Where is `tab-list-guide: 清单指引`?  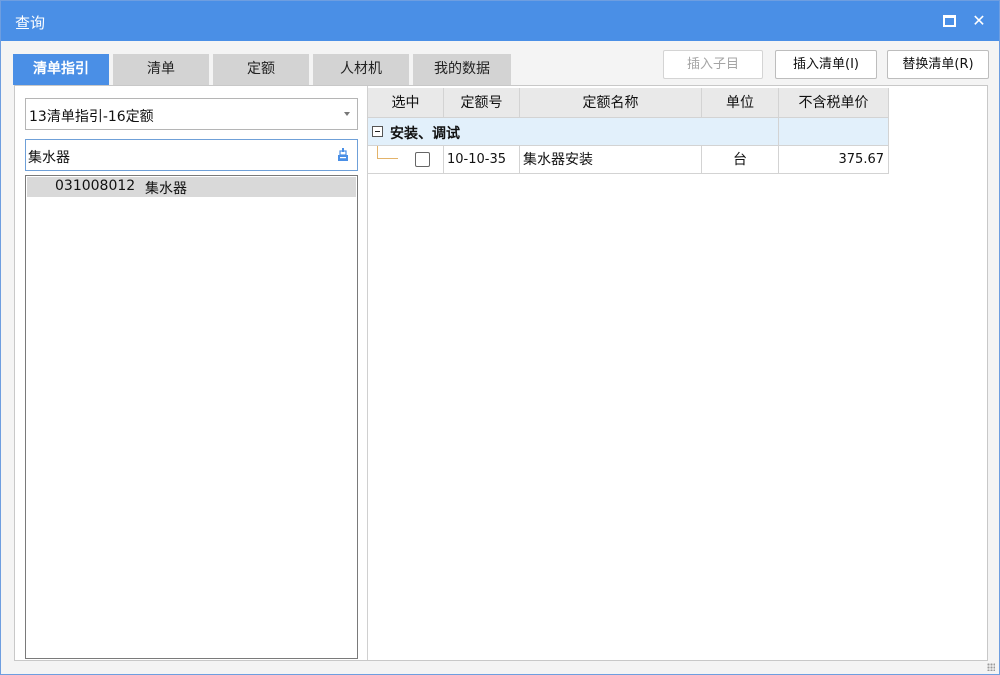 tab-list-guide: 清单指引 is located at coordinates (61, 69).